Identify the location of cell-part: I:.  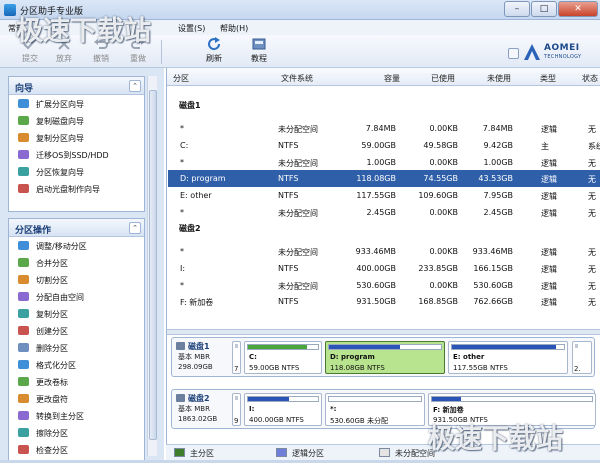
(183, 268).